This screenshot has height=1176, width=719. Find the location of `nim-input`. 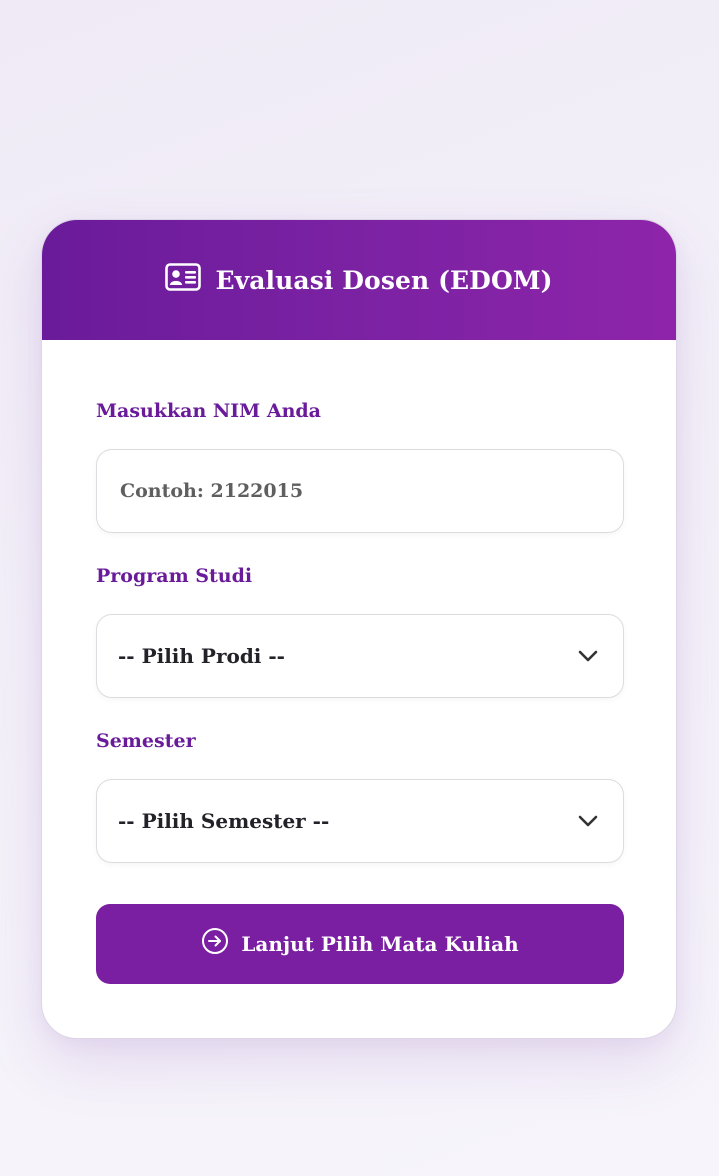

nim-input is located at coordinates (358, 491).